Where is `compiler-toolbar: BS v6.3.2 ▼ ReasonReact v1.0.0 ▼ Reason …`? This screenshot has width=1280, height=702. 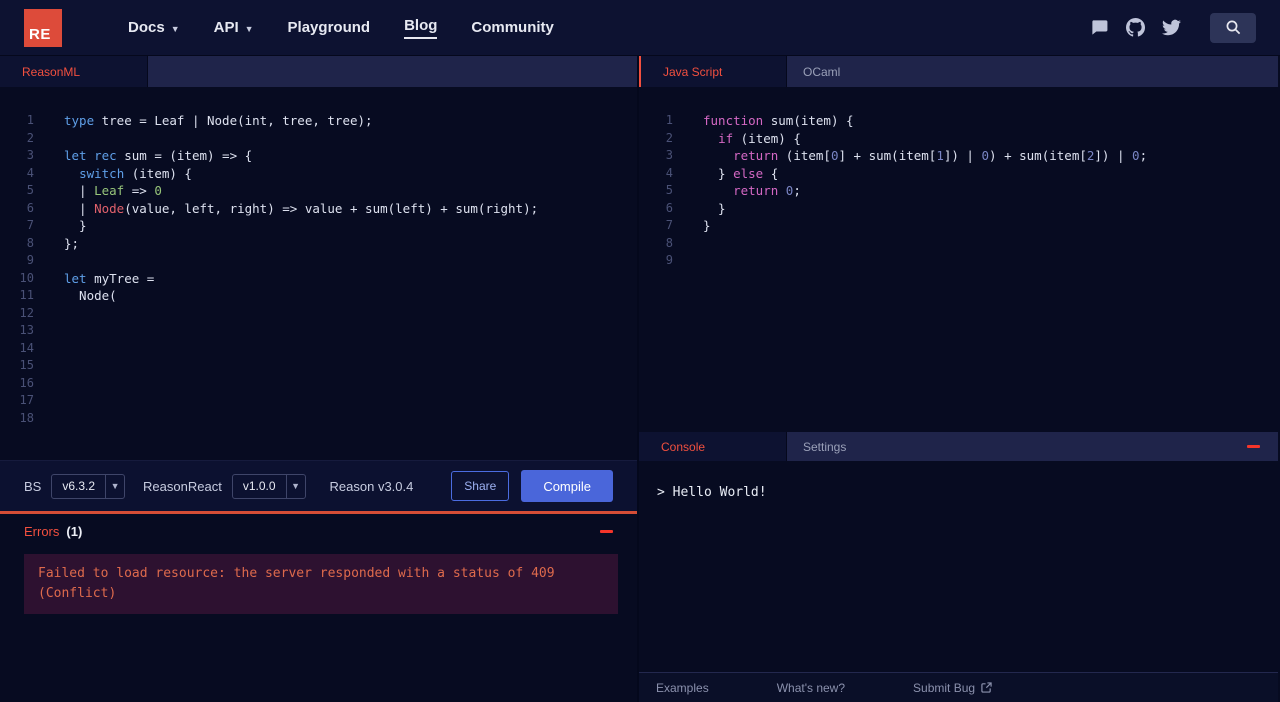
compiler-toolbar: BS v6.3.2 ▼ ReasonReact v1.0.0 ▼ Reason … is located at coordinates (318, 485).